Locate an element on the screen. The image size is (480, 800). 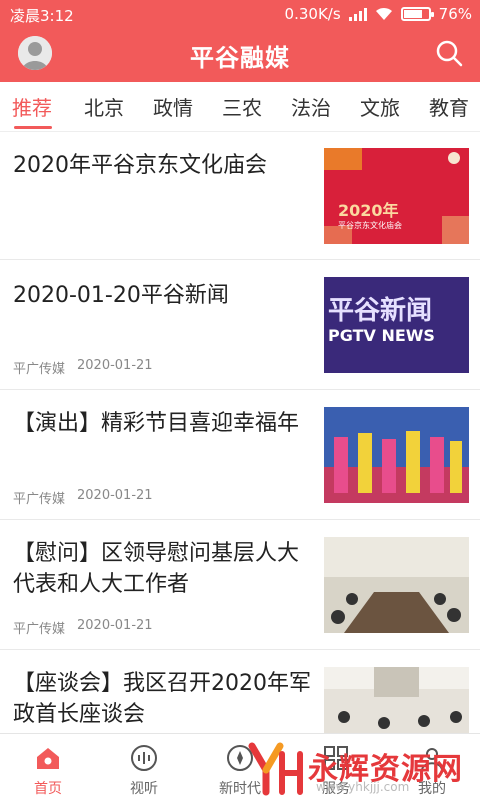
watermark: 永辉资源网 www.yhkjjj.com is located at coordinates (361, 768).